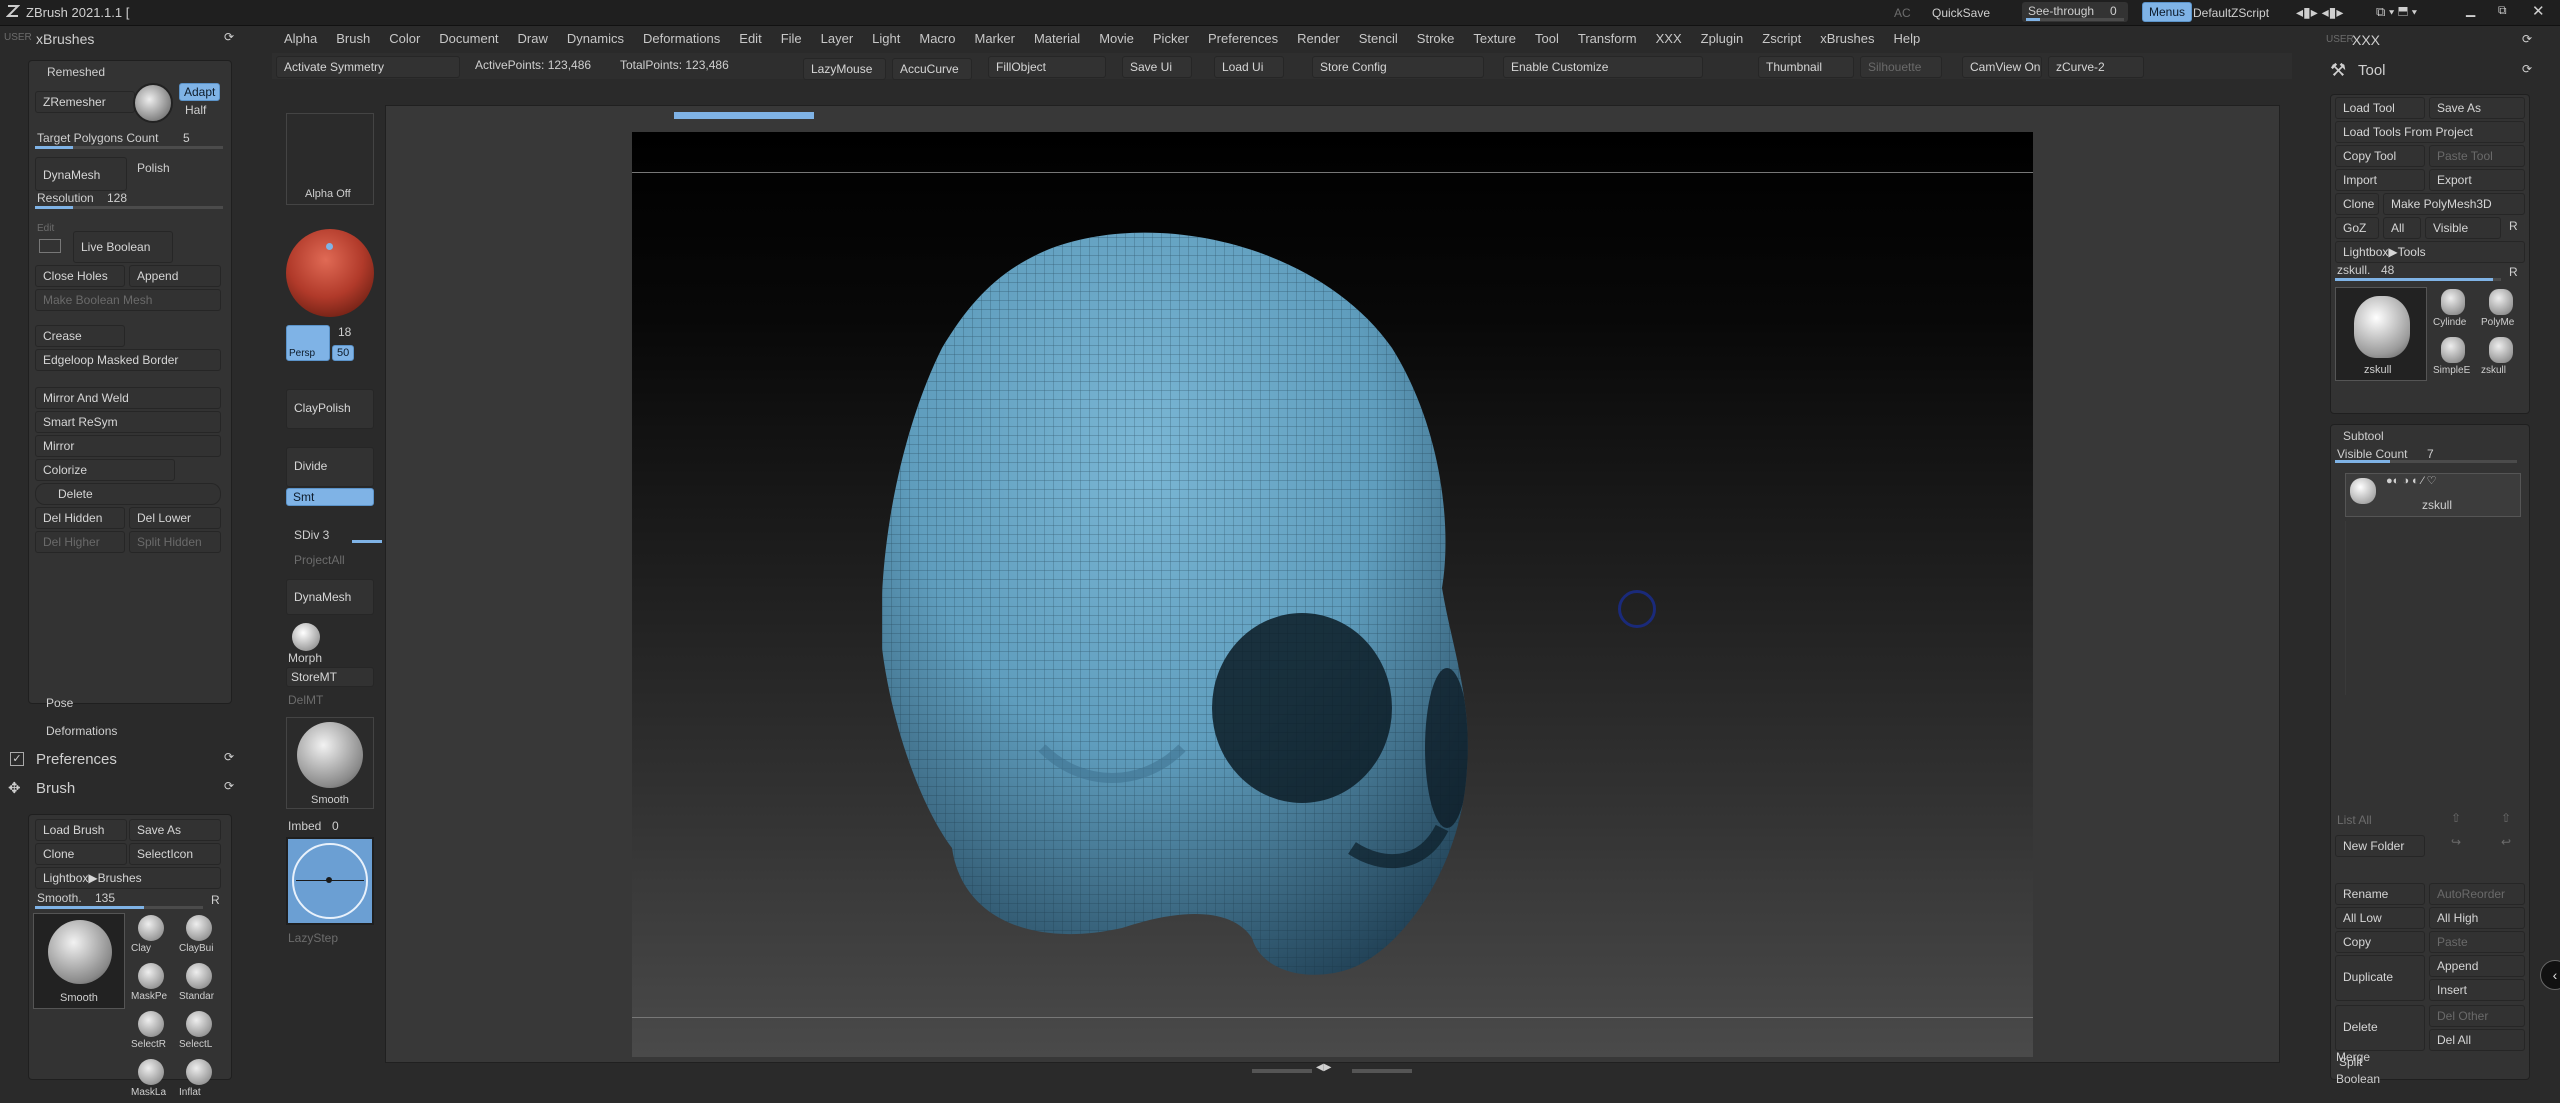 The width and height of the screenshot is (2560, 1103). Describe the element at coordinates (2319, 12) in the screenshot. I see `layout-arrows-icon: ◂▮▸ ◂▮▸` at that location.